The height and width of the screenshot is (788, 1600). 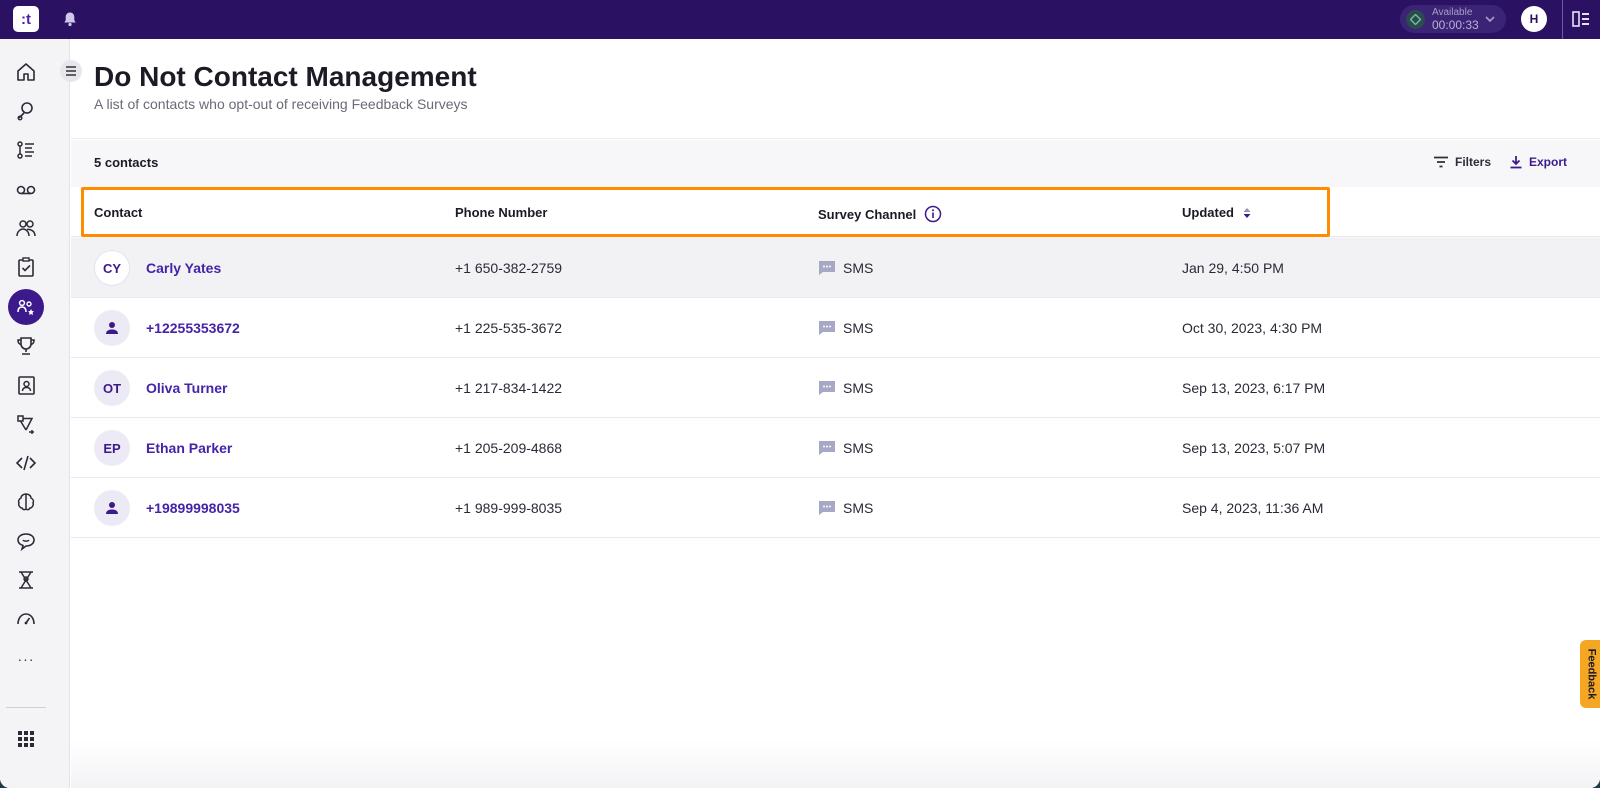 What do you see at coordinates (112, 388) in the screenshot?
I see `contact-avatar: OT` at bounding box center [112, 388].